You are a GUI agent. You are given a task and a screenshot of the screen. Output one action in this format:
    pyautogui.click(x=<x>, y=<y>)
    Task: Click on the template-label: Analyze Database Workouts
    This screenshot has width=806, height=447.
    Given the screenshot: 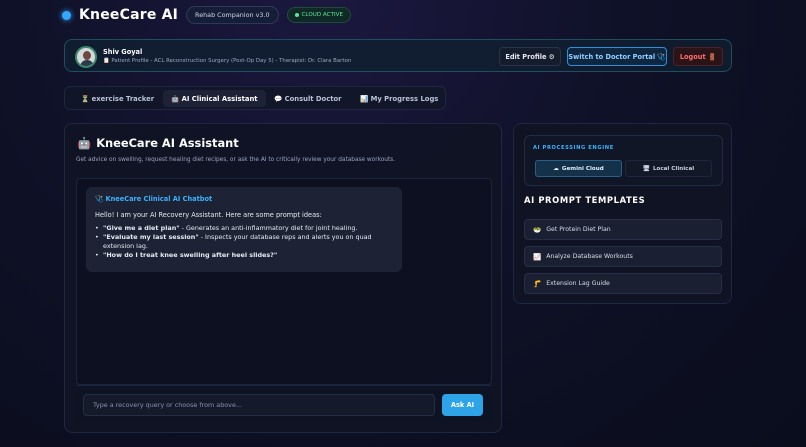 What is the action you would take?
    pyautogui.click(x=589, y=256)
    